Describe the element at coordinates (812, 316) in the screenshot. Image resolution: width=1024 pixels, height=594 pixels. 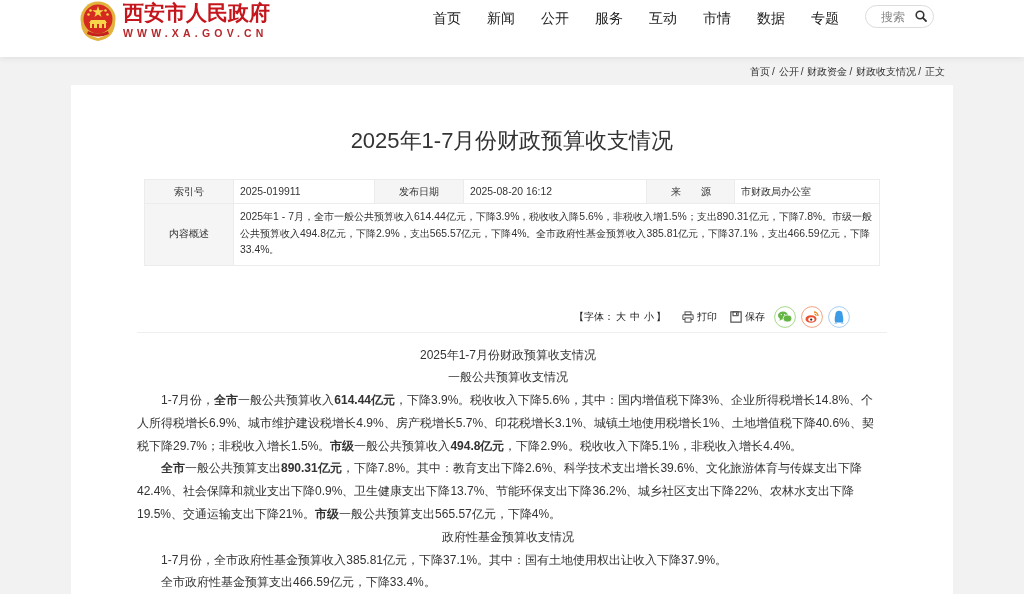
I see `eye-swirl-icon` at that location.